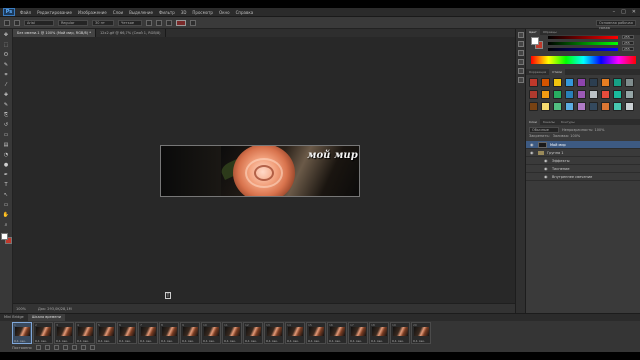 The width and height of the screenshot is (640, 360). I want to click on prev-frame-icon, so click(47, 347).